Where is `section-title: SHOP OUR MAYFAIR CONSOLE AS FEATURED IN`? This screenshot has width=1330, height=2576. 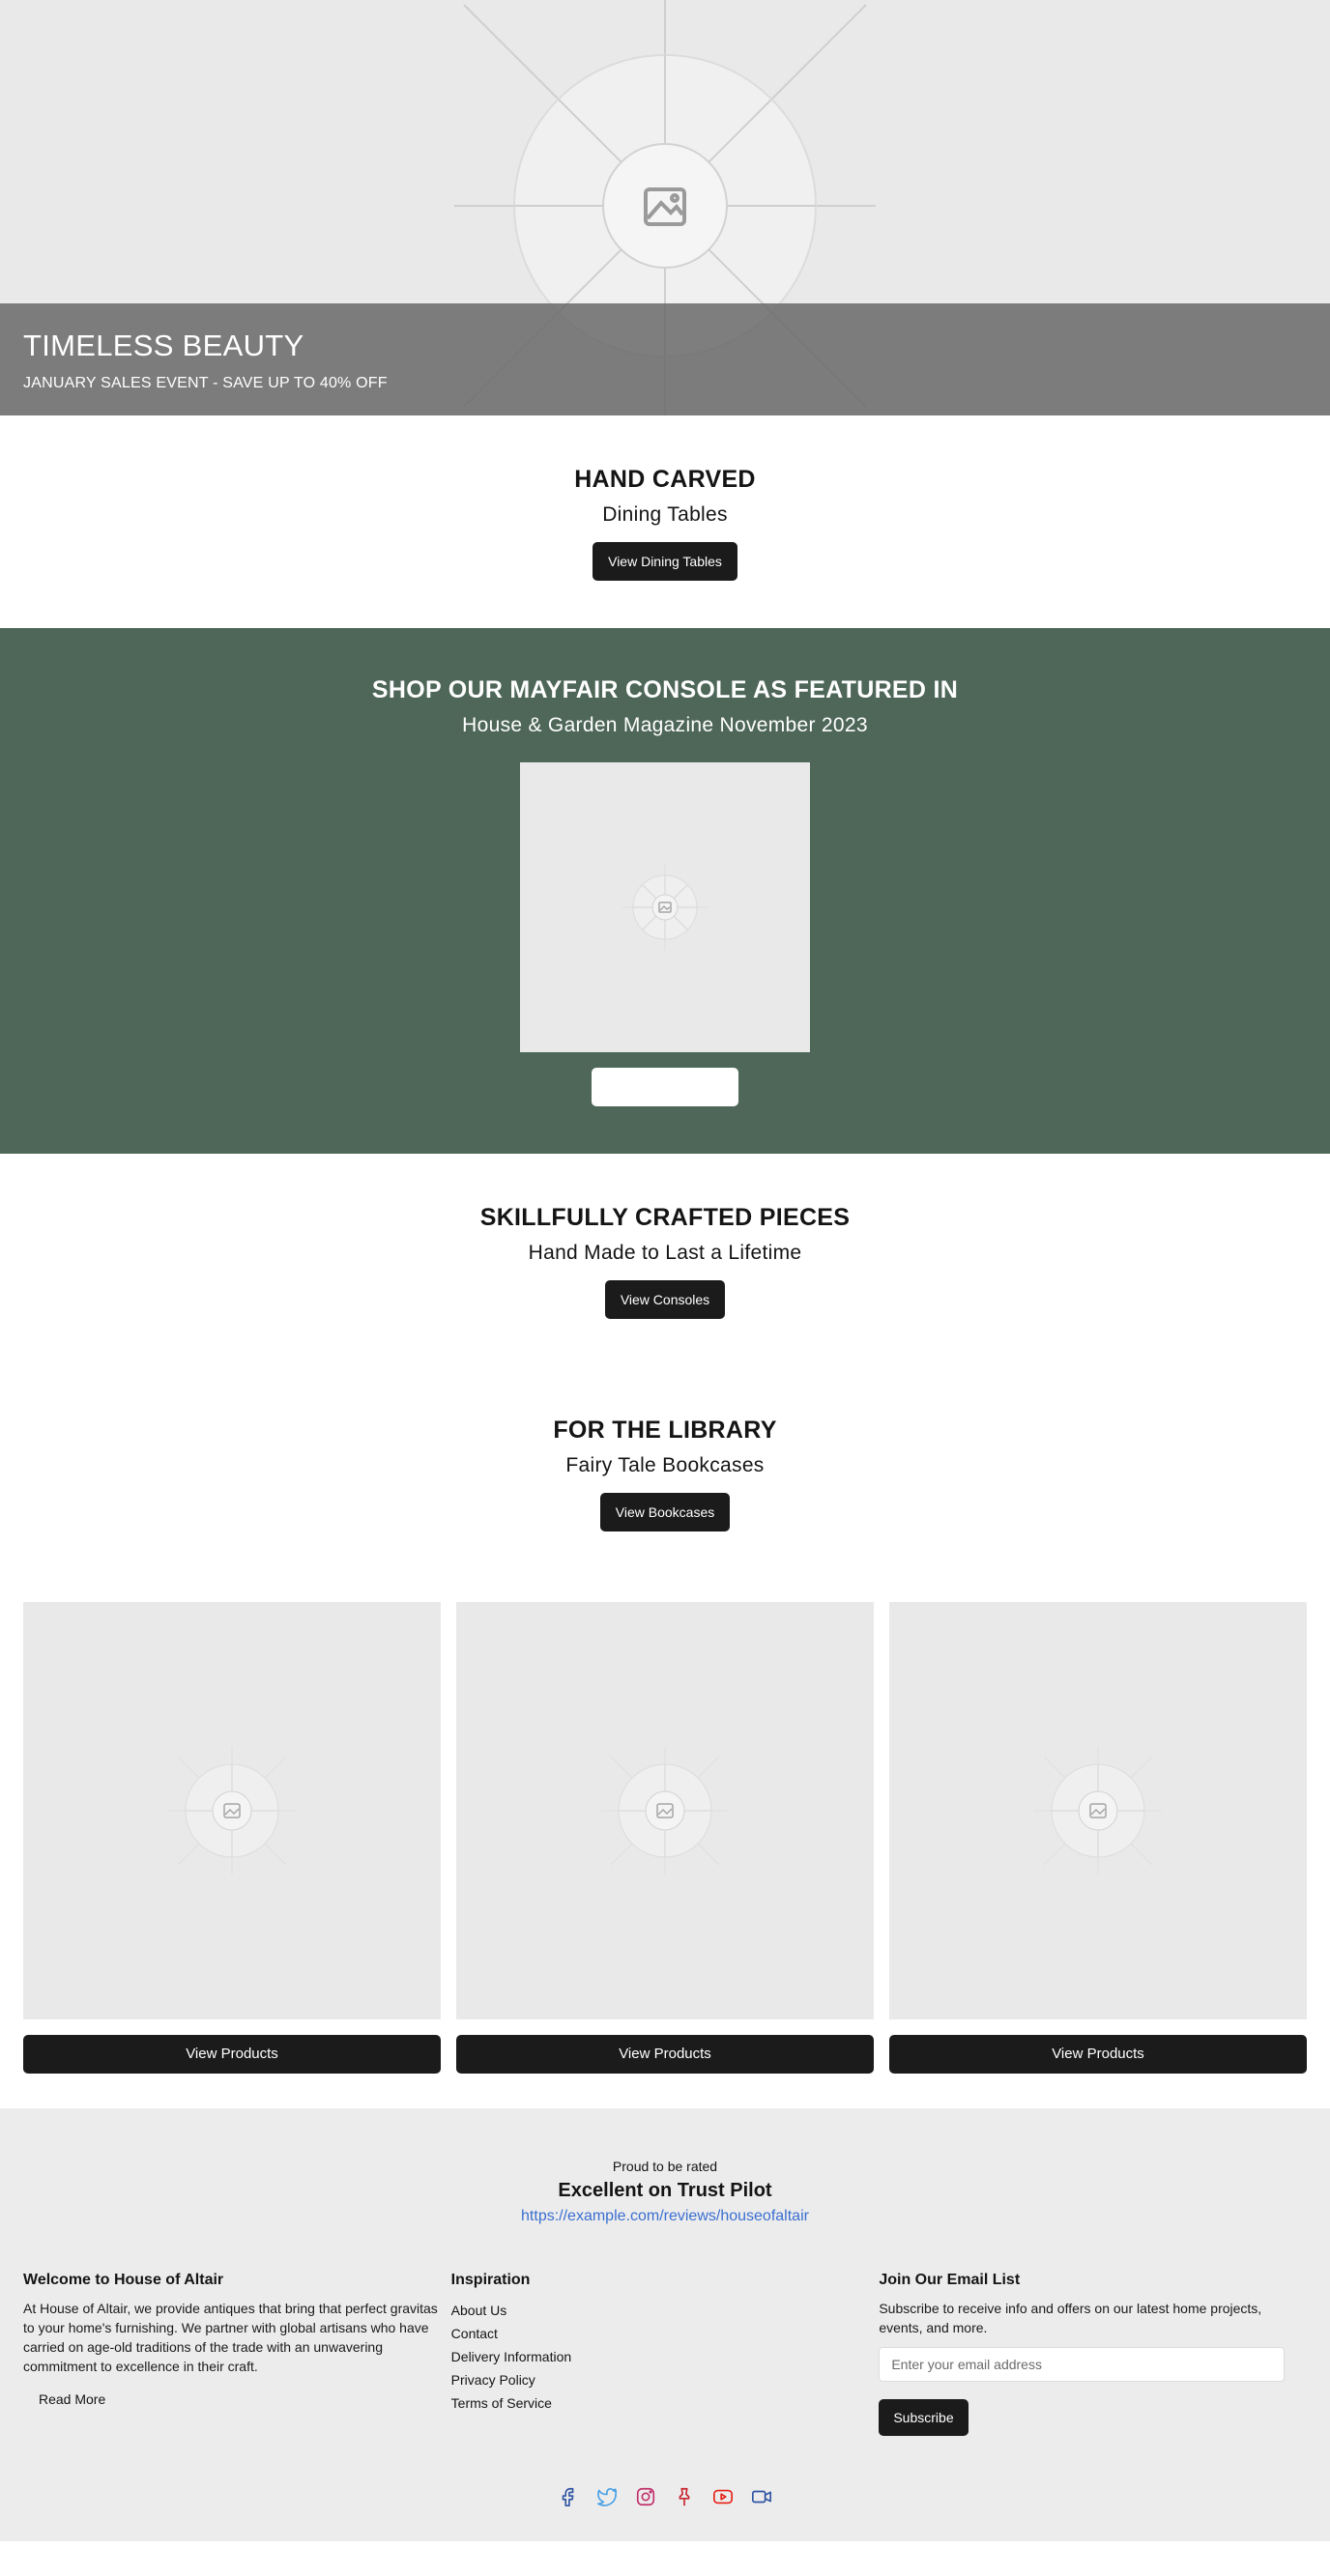
section-title: SHOP OUR MAYFAIR CONSOLE AS FEATURED IN is located at coordinates (665, 689).